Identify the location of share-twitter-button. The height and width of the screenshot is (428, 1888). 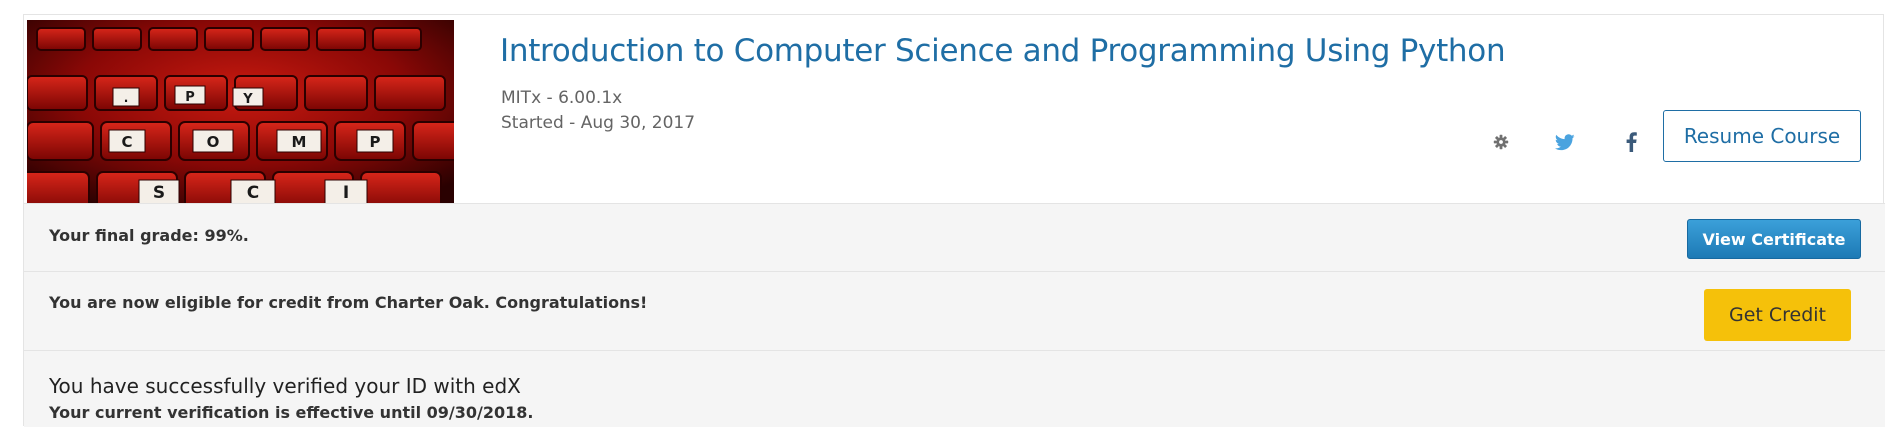
(1565, 142).